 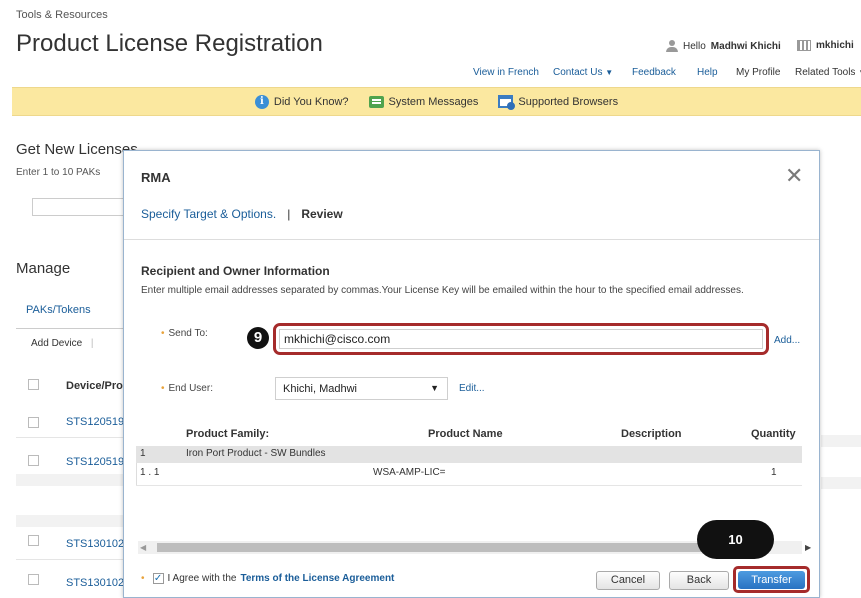 I want to click on end-user-label: • End User:, so click(x=187, y=388).